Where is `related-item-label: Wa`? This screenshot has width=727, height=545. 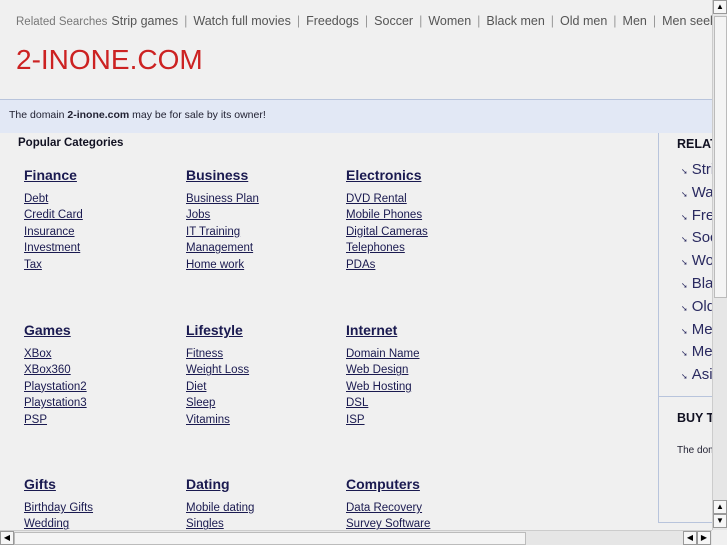 related-item-label: Wa is located at coordinates (702, 192).